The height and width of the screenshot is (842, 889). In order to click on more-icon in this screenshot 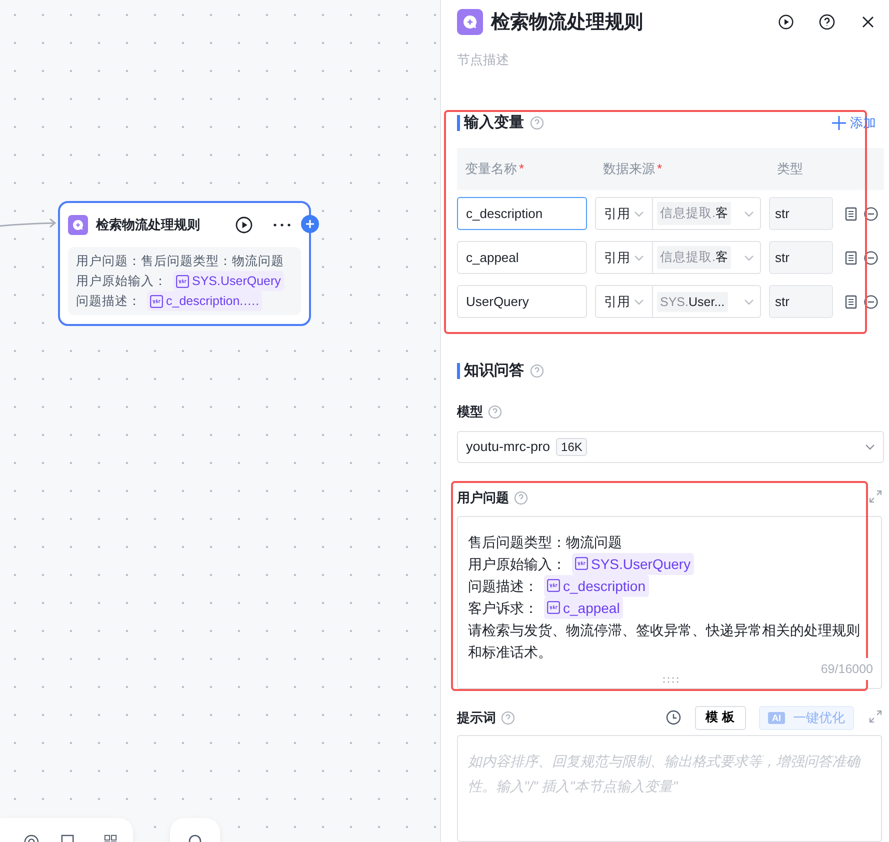, I will do `click(282, 225)`.